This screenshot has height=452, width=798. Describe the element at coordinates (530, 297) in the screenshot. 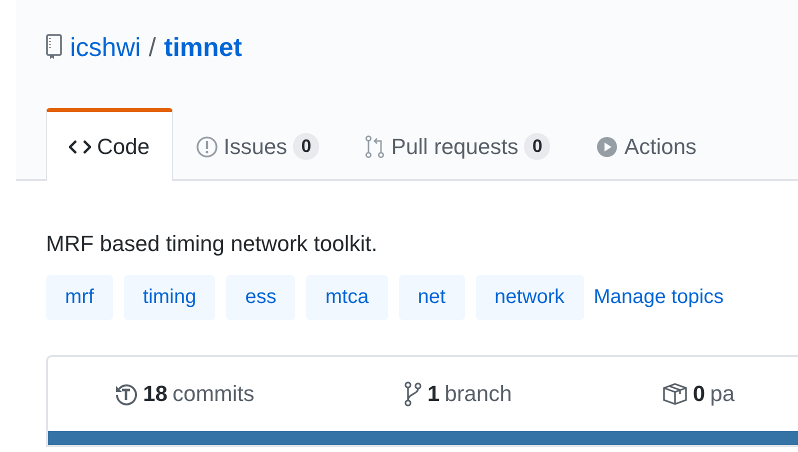

I see `topic-tag: network` at that location.